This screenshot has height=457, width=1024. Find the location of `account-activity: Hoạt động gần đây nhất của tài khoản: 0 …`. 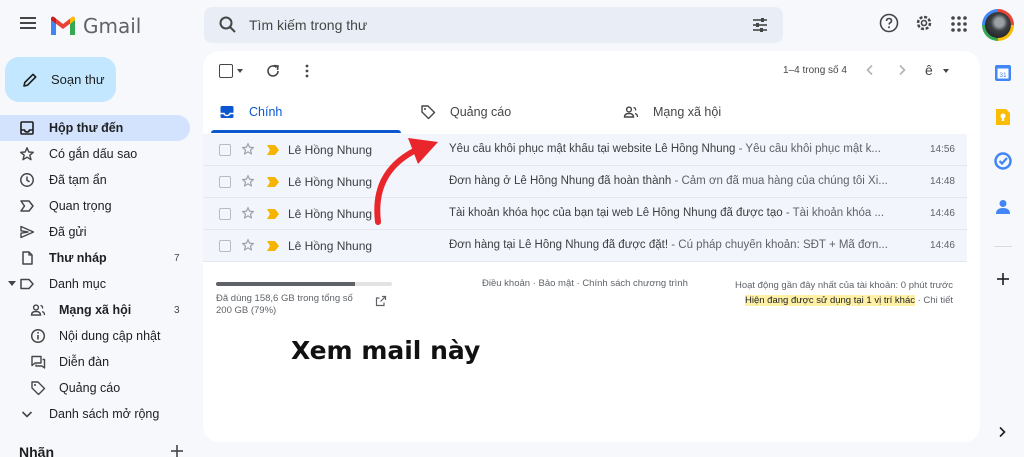

account-activity: Hoạt động gần đây nhất của tài khoản: 0 … is located at coordinates (840, 293).